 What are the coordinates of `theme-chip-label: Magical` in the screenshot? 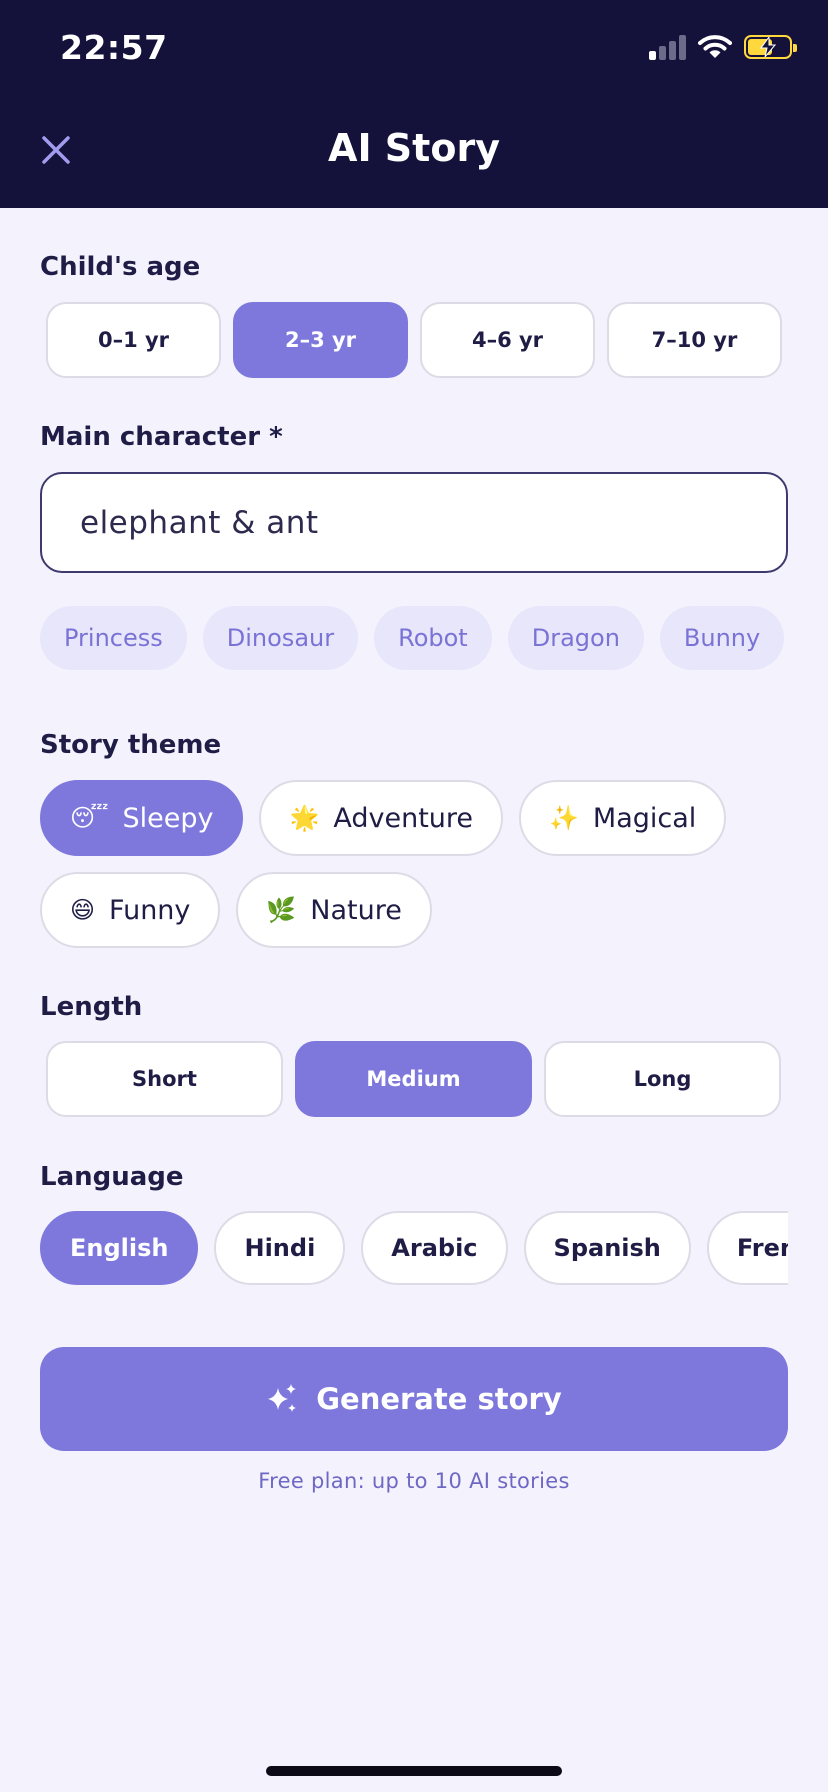 It's located at (644, 818).